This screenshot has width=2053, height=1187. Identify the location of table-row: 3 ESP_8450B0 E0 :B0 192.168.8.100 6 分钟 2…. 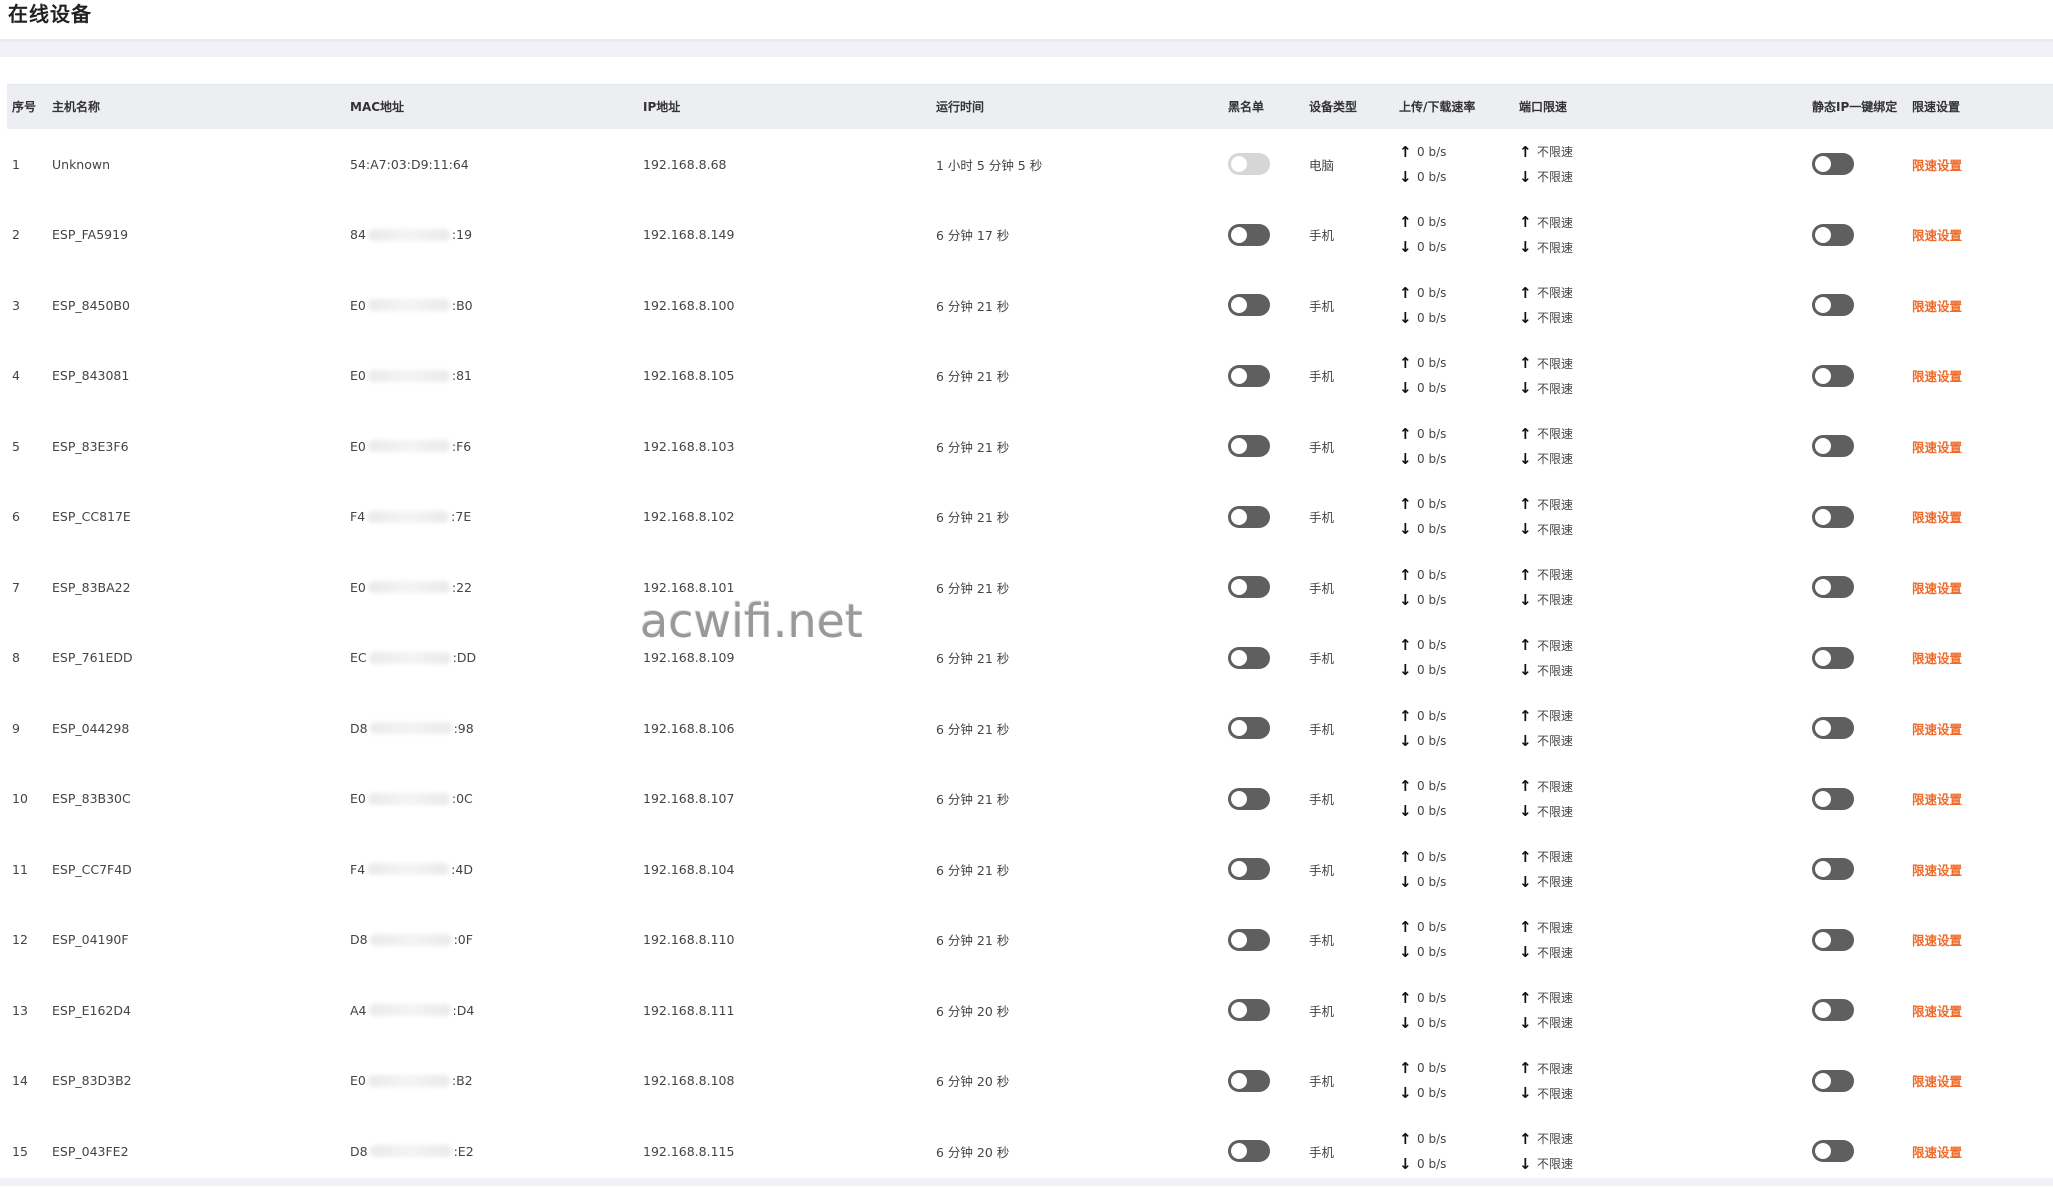
(1030, 305).